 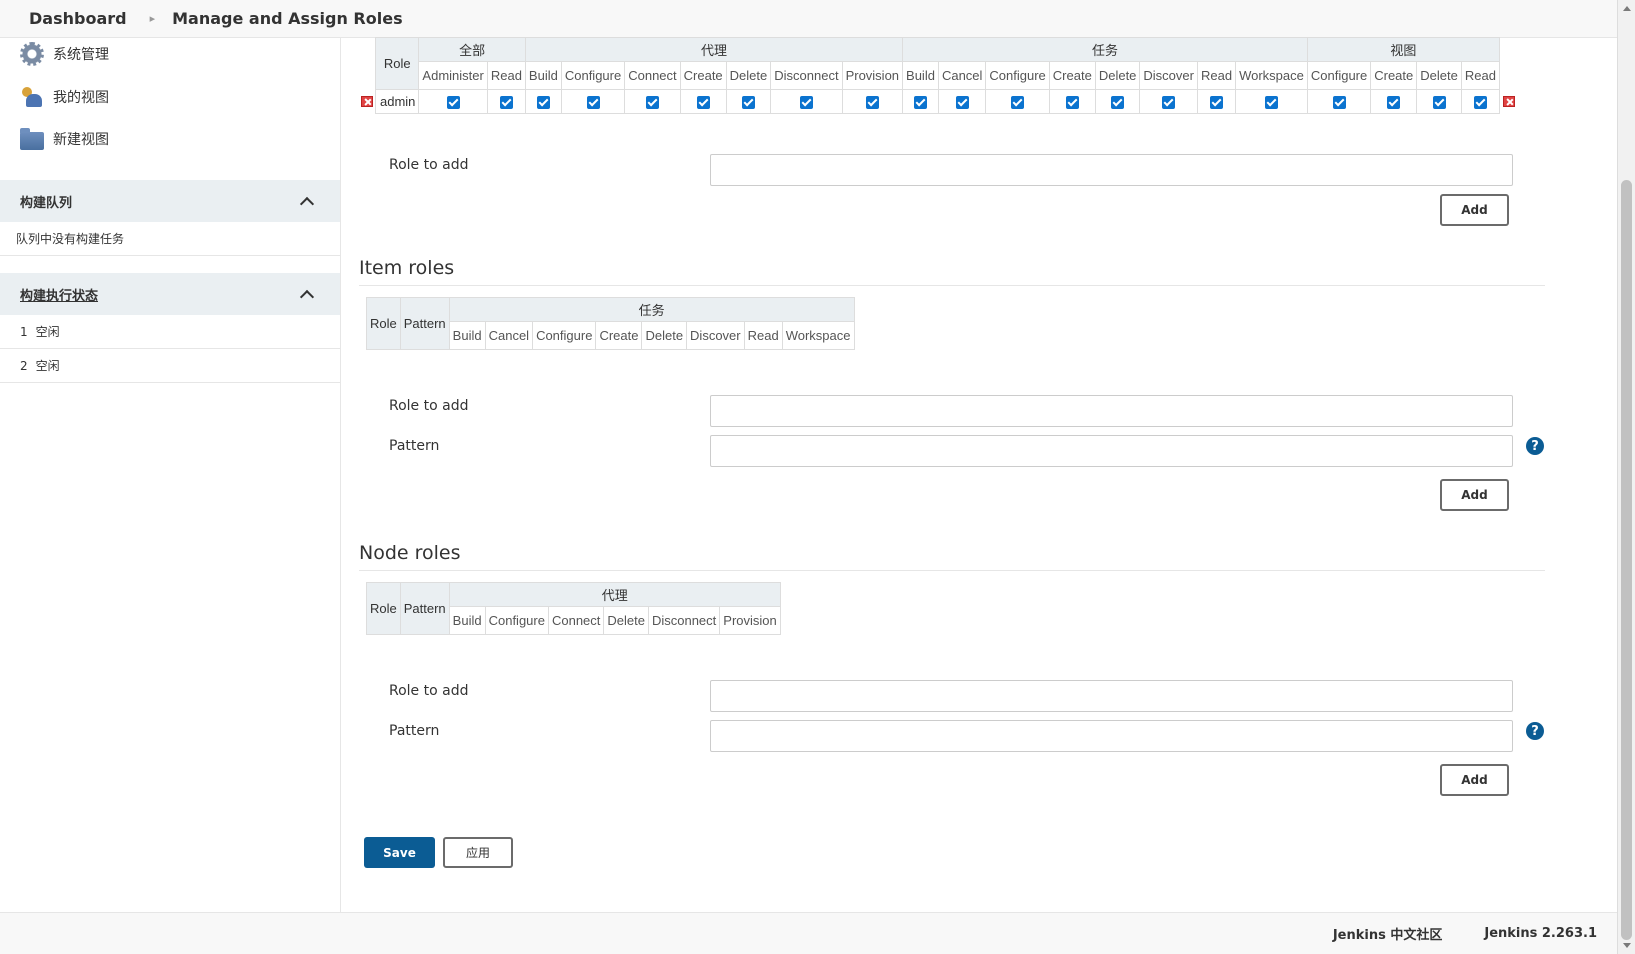 What do you see at coordinates (32, 54) in the screenshot?
I see `gear-icon` at bounding box center [32, 54].